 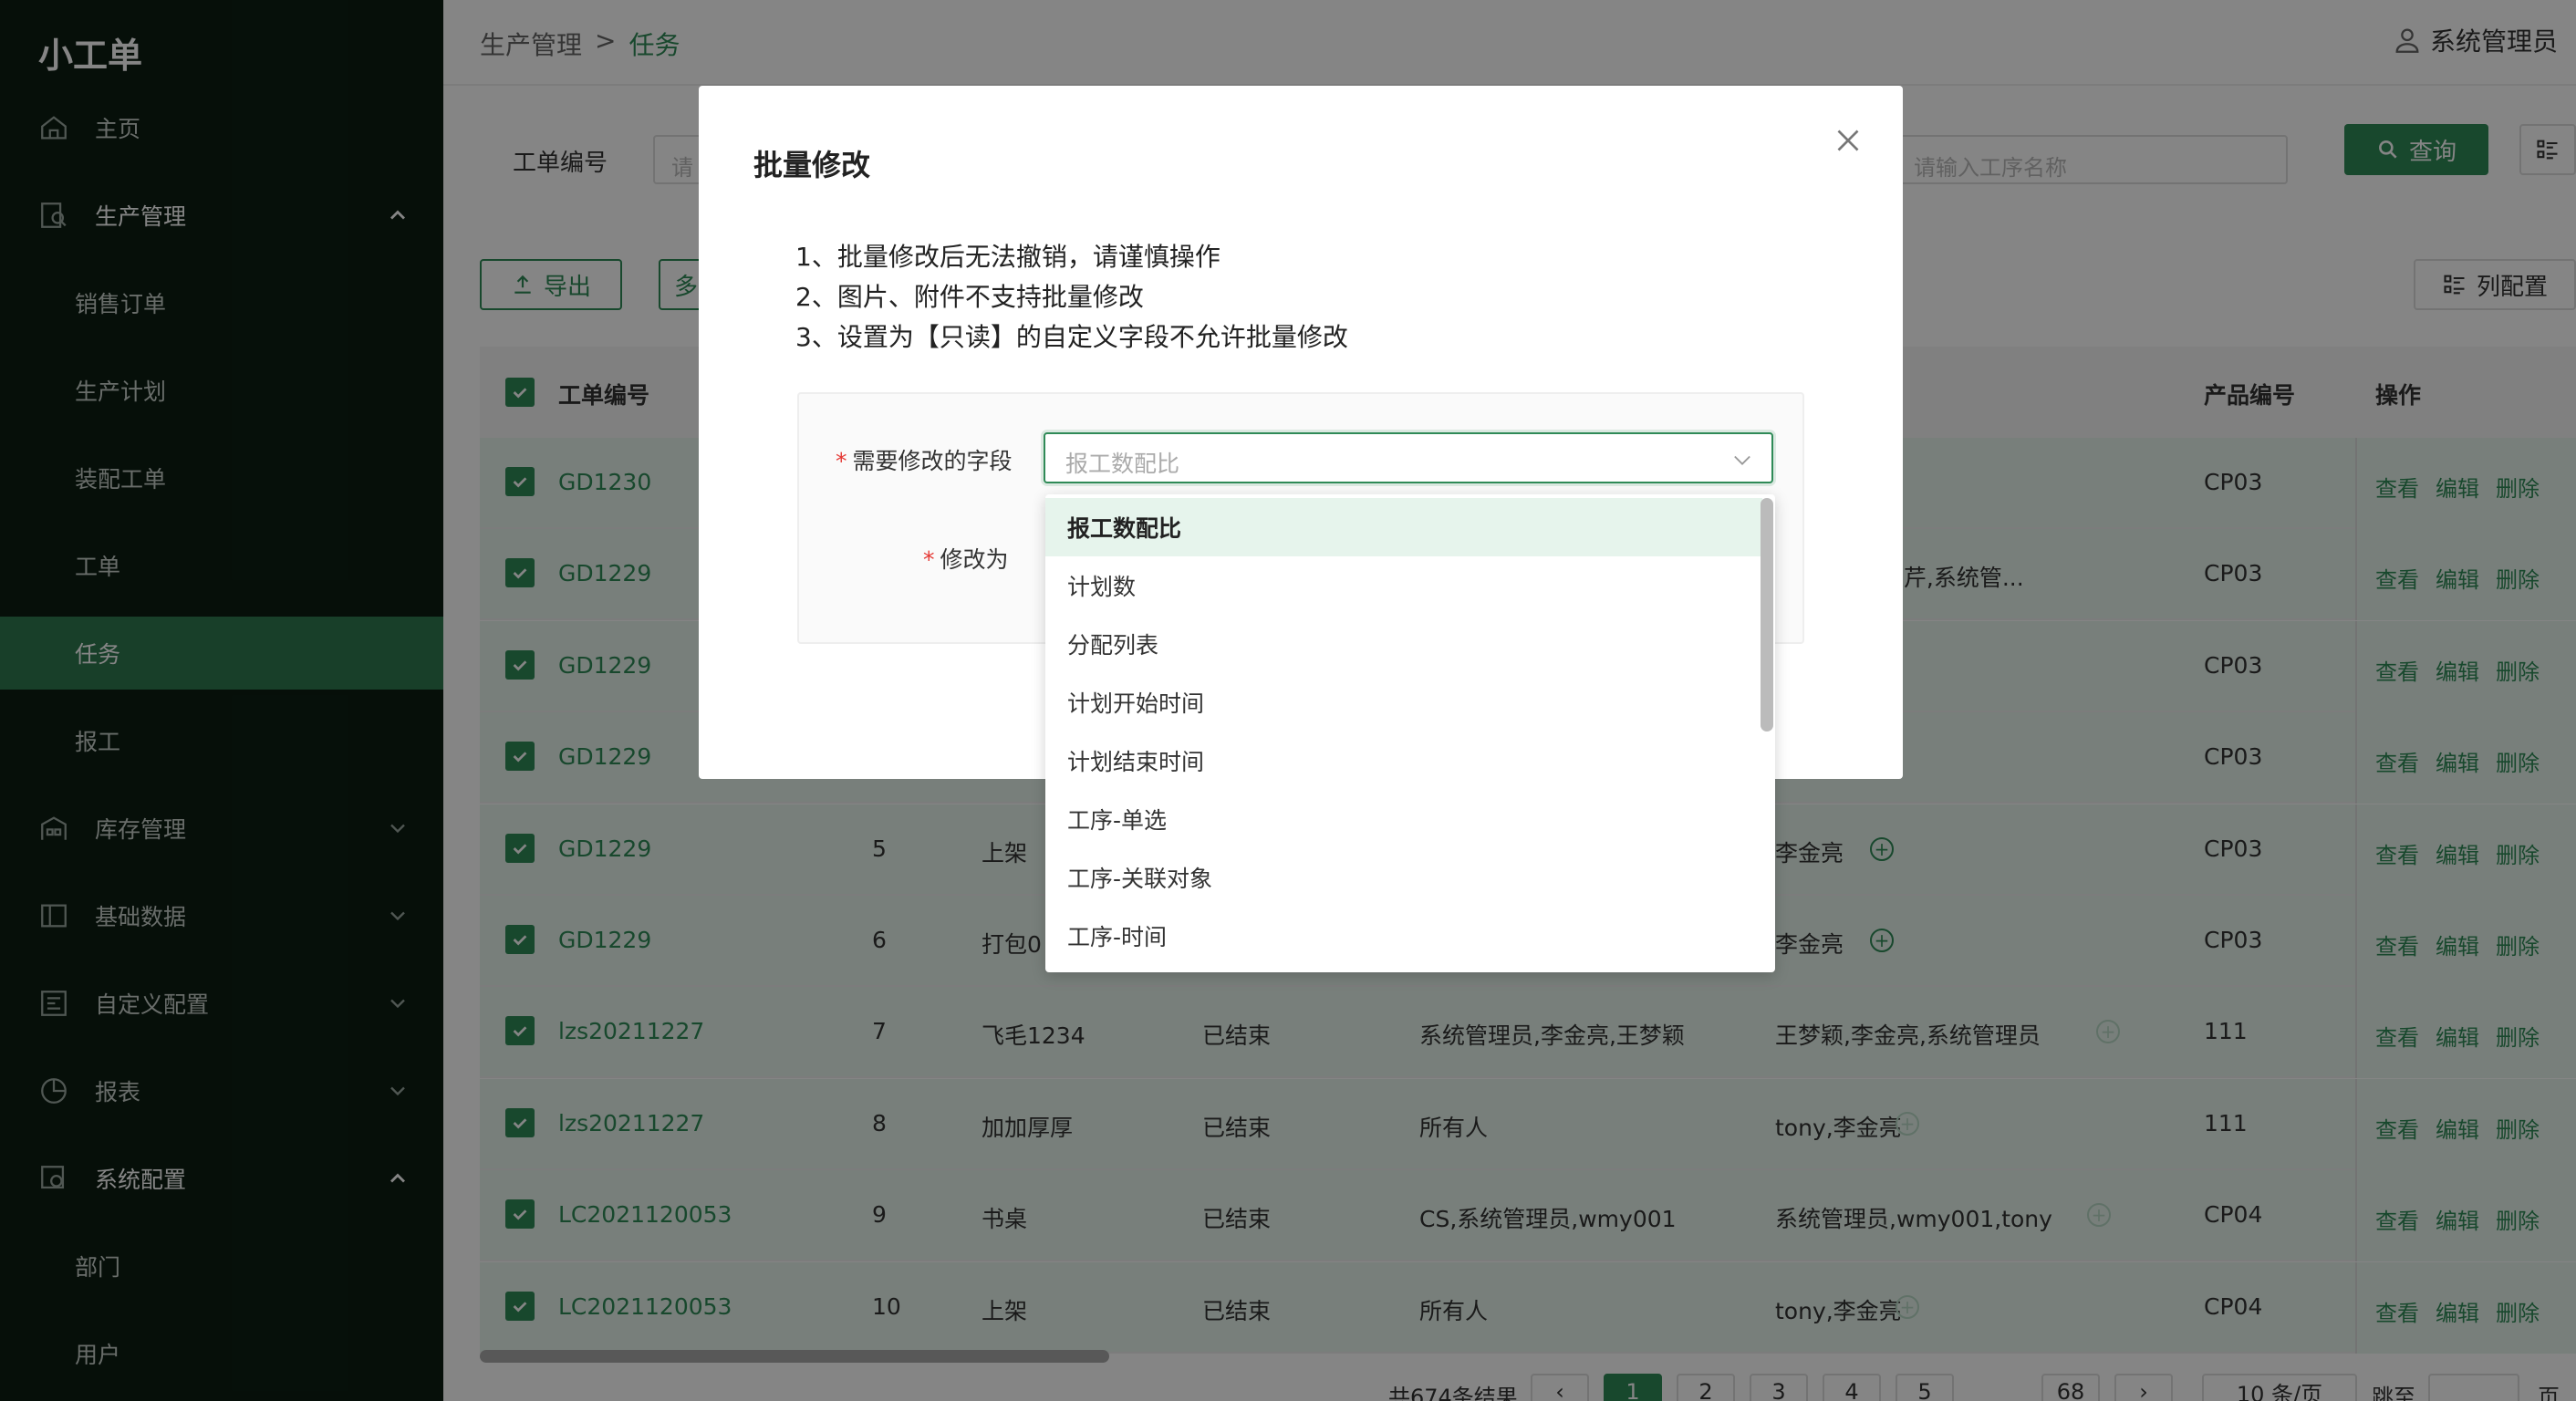 I want to click on field-label: * 需要修改的字段, so click(x=924, y=461).